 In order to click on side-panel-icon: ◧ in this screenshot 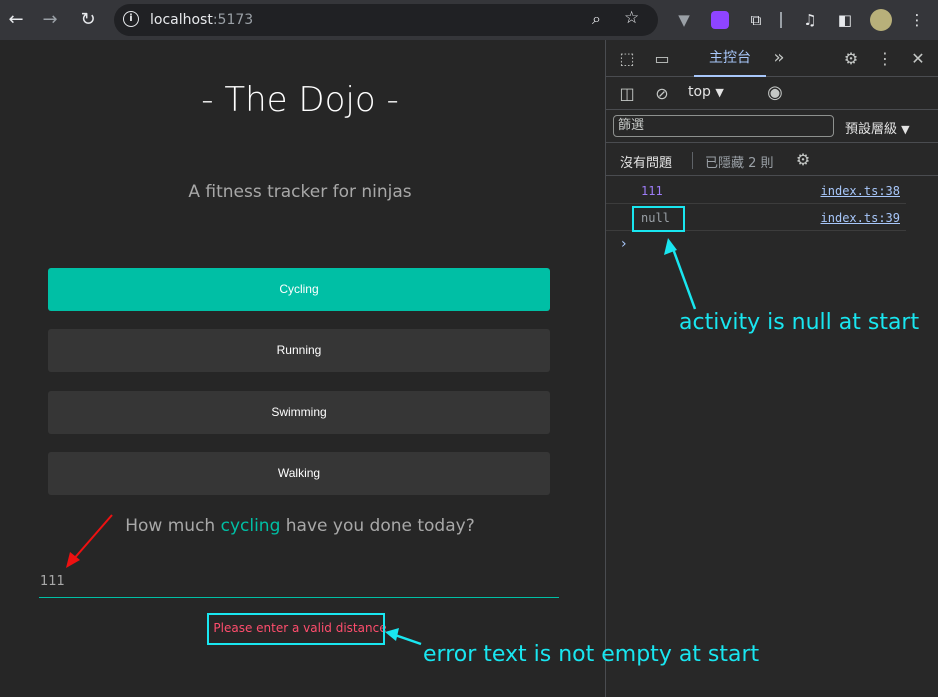, I will do `click(845, 20)`.